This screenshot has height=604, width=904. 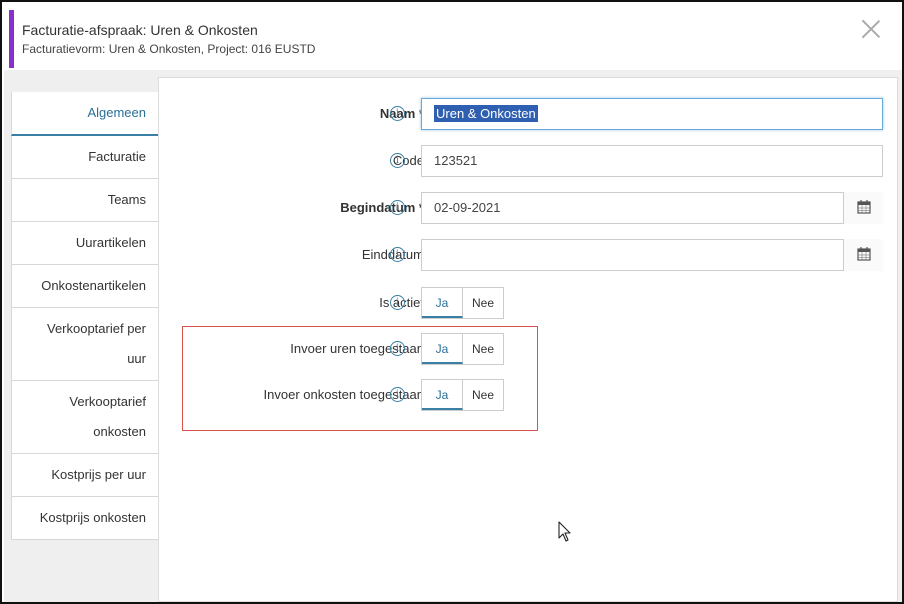 What do you see at coordinates (871, 29) in the screenshot?
I see `close-icon` at bounding box center [871, 29].